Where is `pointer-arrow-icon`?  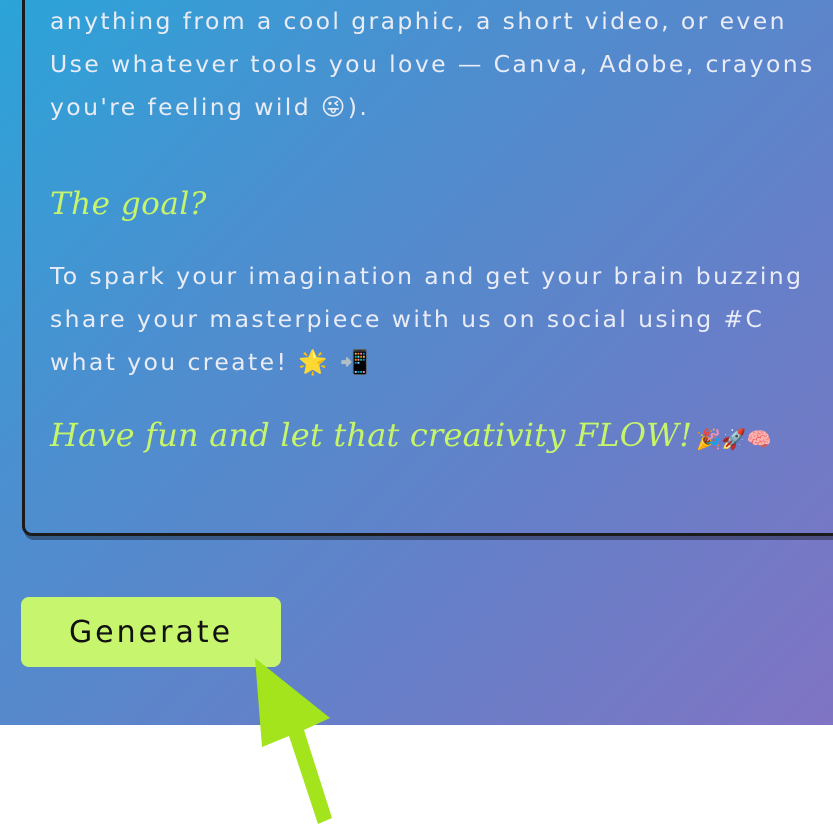 pointer-arrow-icon is located at coordinates (293, 741).